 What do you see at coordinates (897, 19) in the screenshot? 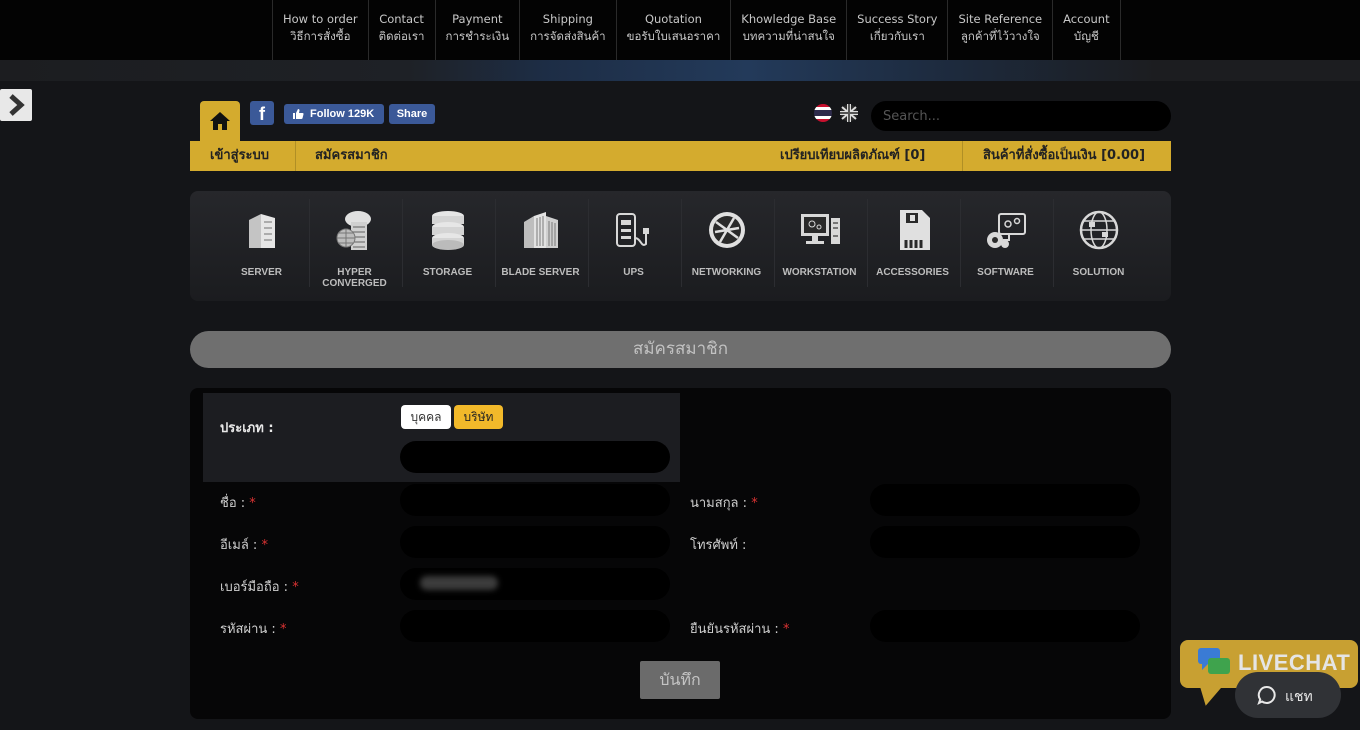
I see `nav-label-en: Success Story` at bounding box center [897, 19].